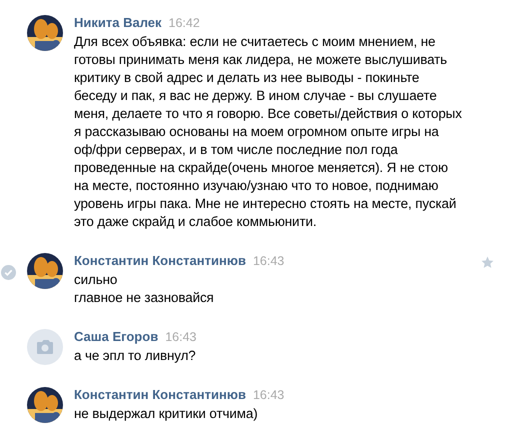 This screenshot has width=524, height=431. What do you see at coordinates (166, 414) in the screenshot?
I see `message-text: не выдержал критики отчима)` at bounding box center [166, 414].